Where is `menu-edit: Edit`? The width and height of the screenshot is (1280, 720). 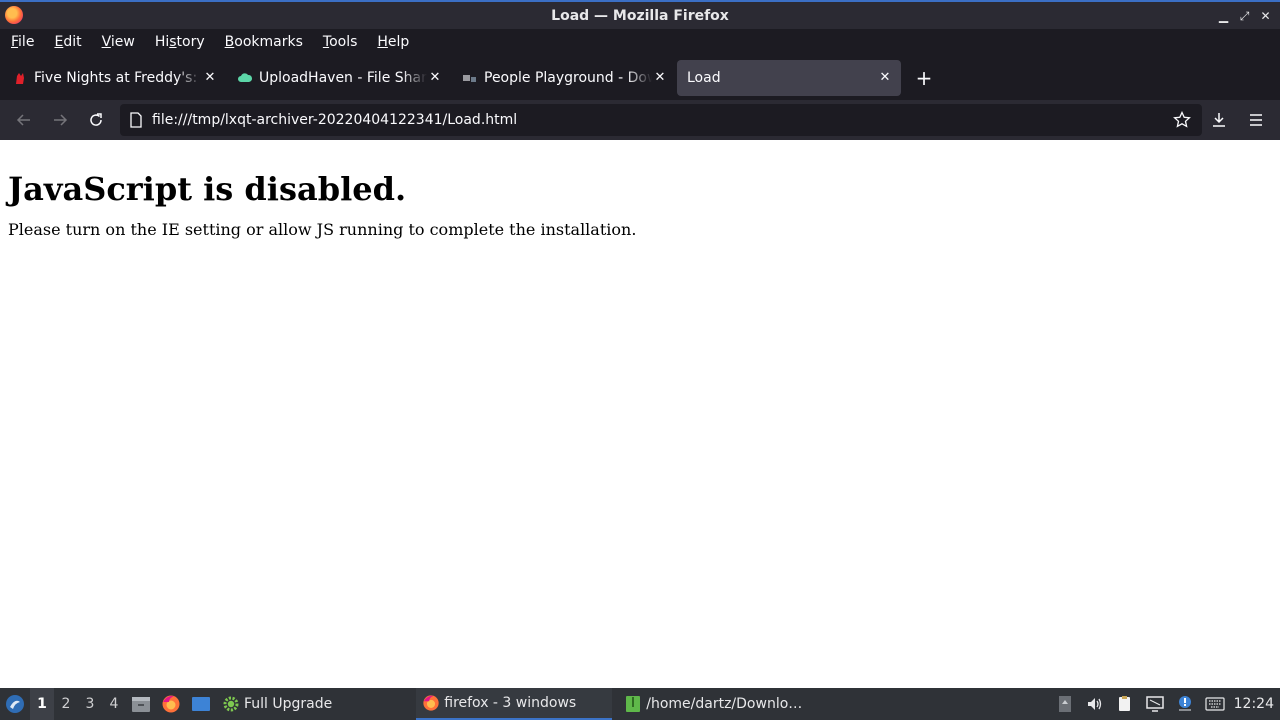 menu-edit: Edit is located at coordinates (67, 42).